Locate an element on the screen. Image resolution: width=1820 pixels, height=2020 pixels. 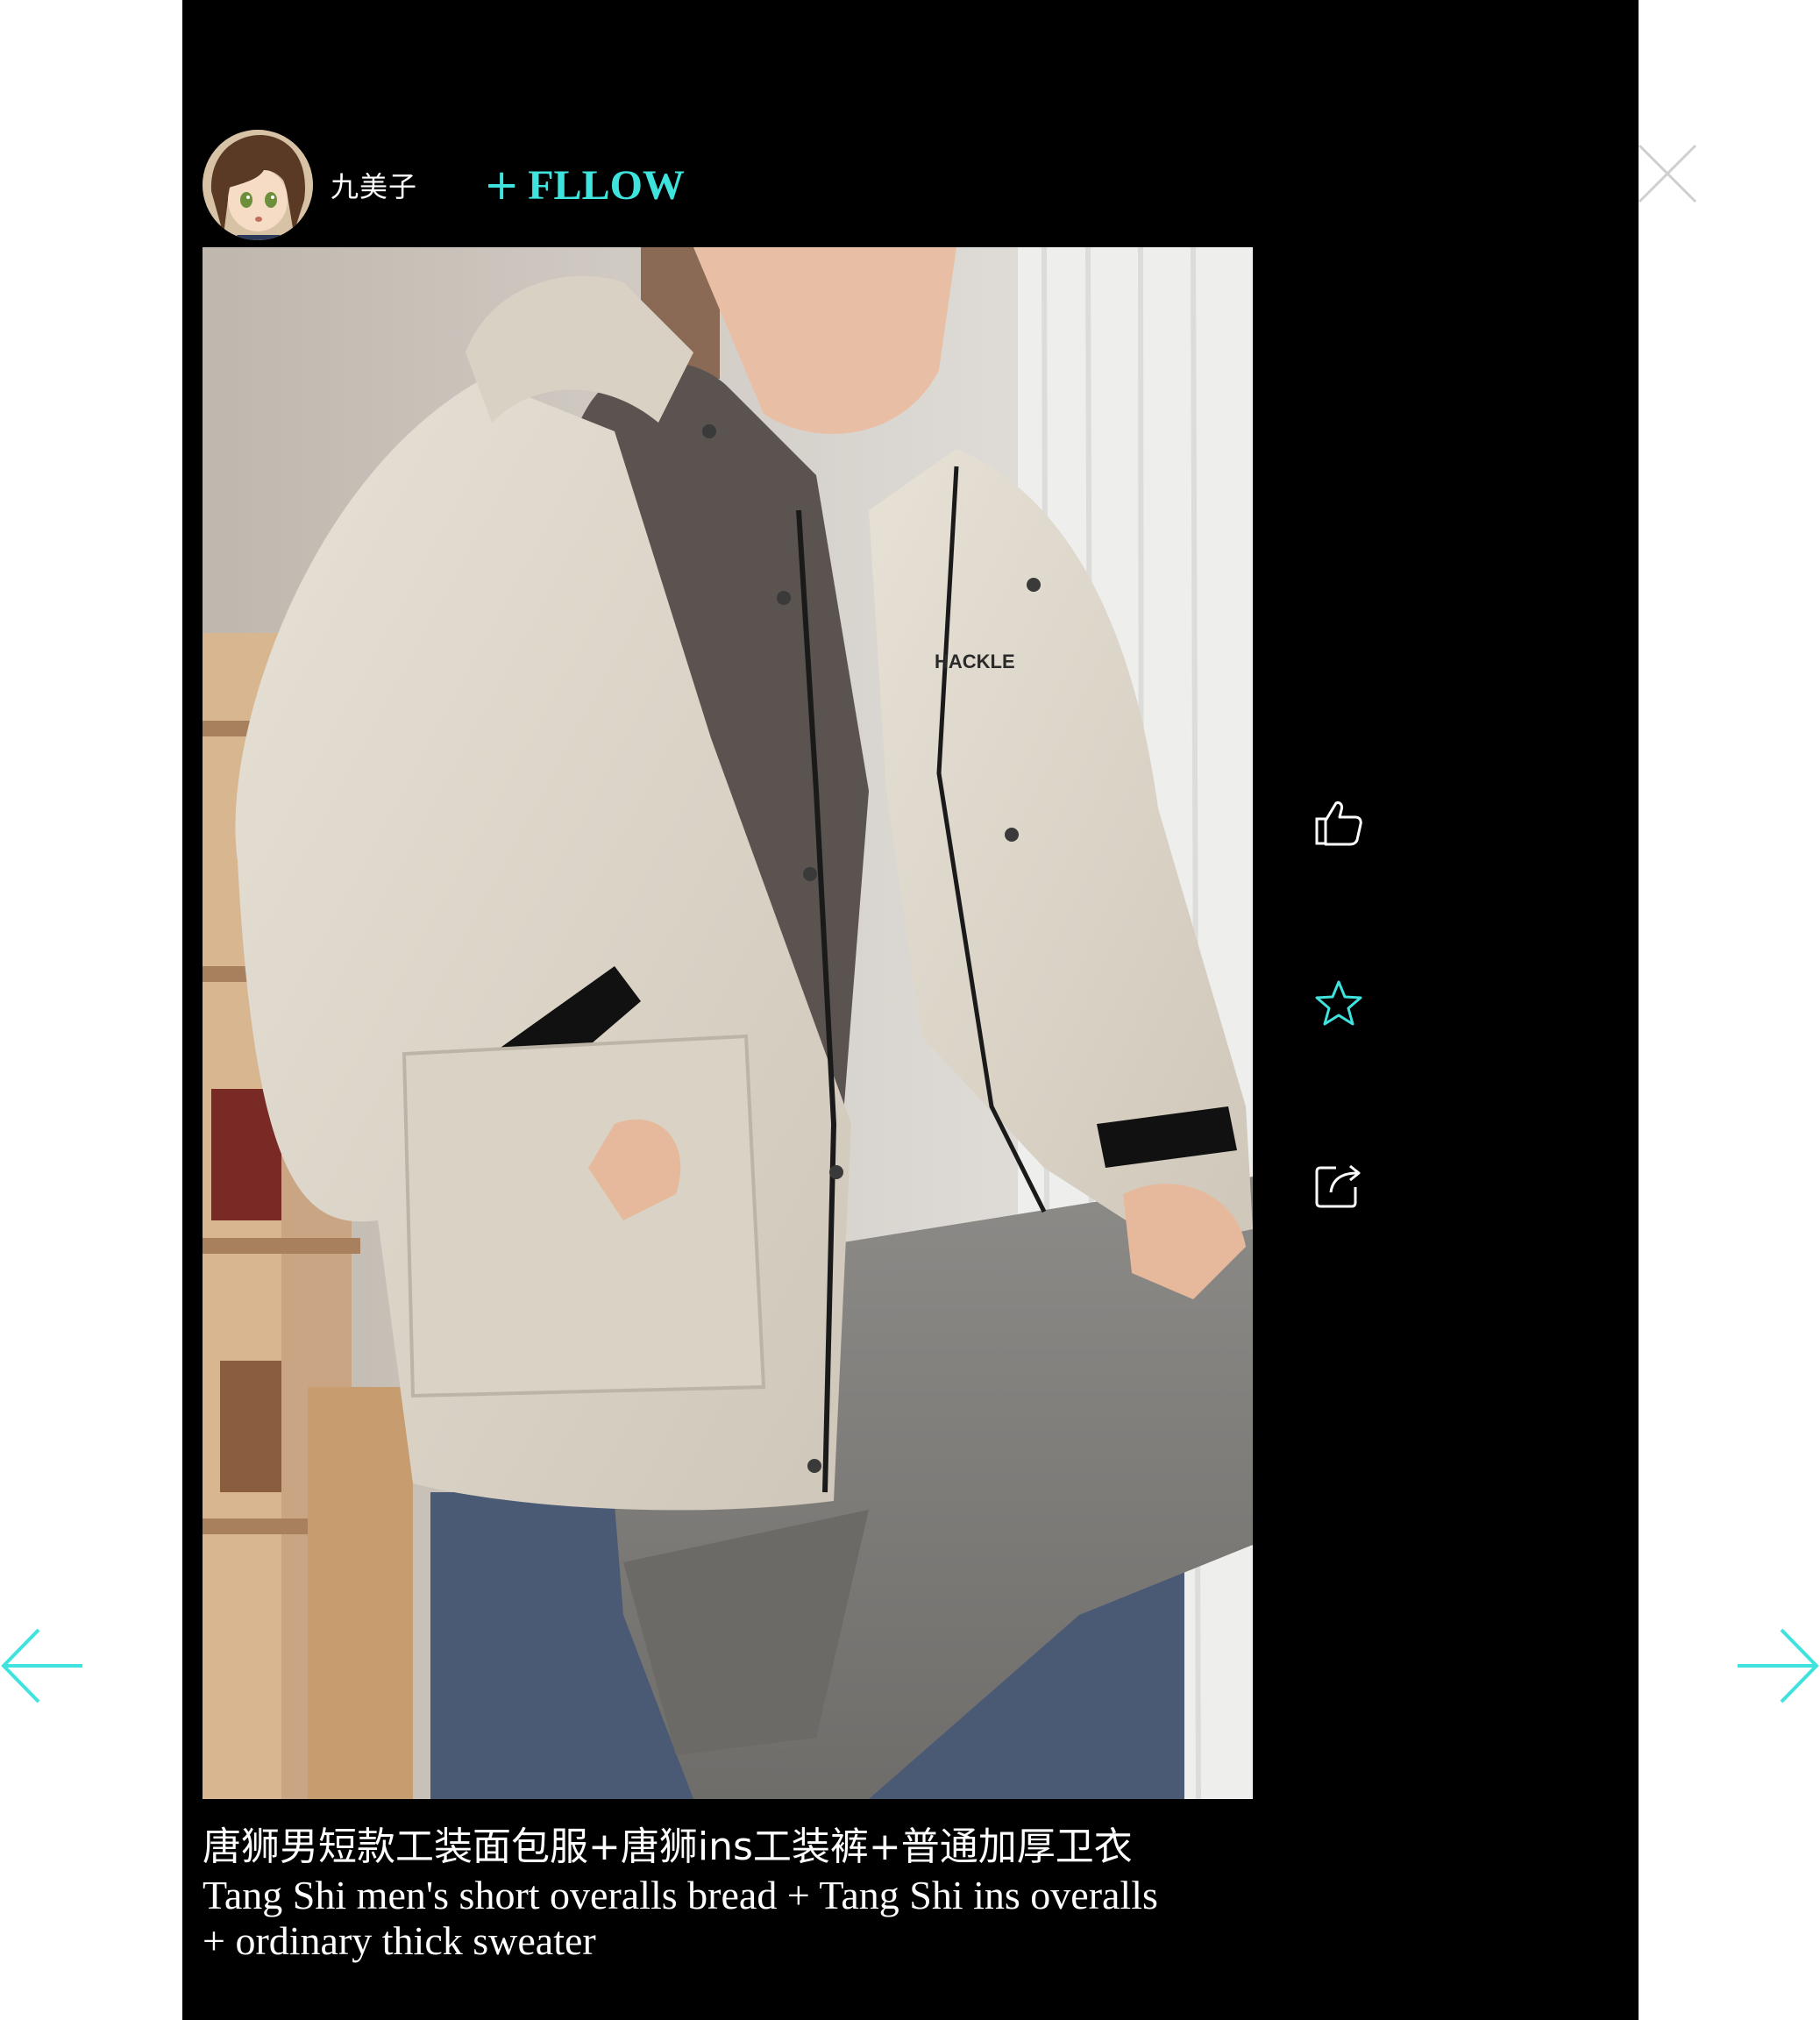
close-button is located at coordinates (1667, 173).